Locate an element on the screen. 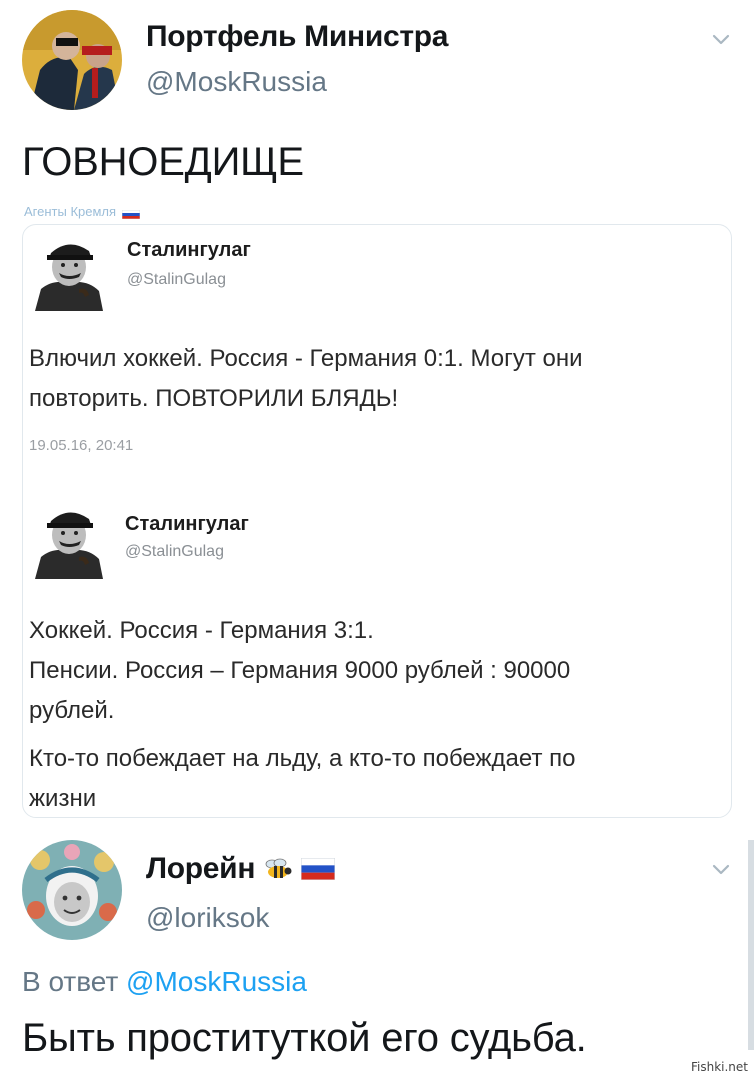  tweet-text: ГОВНОЕДИЩЕ is located at coordinates (163, 162).